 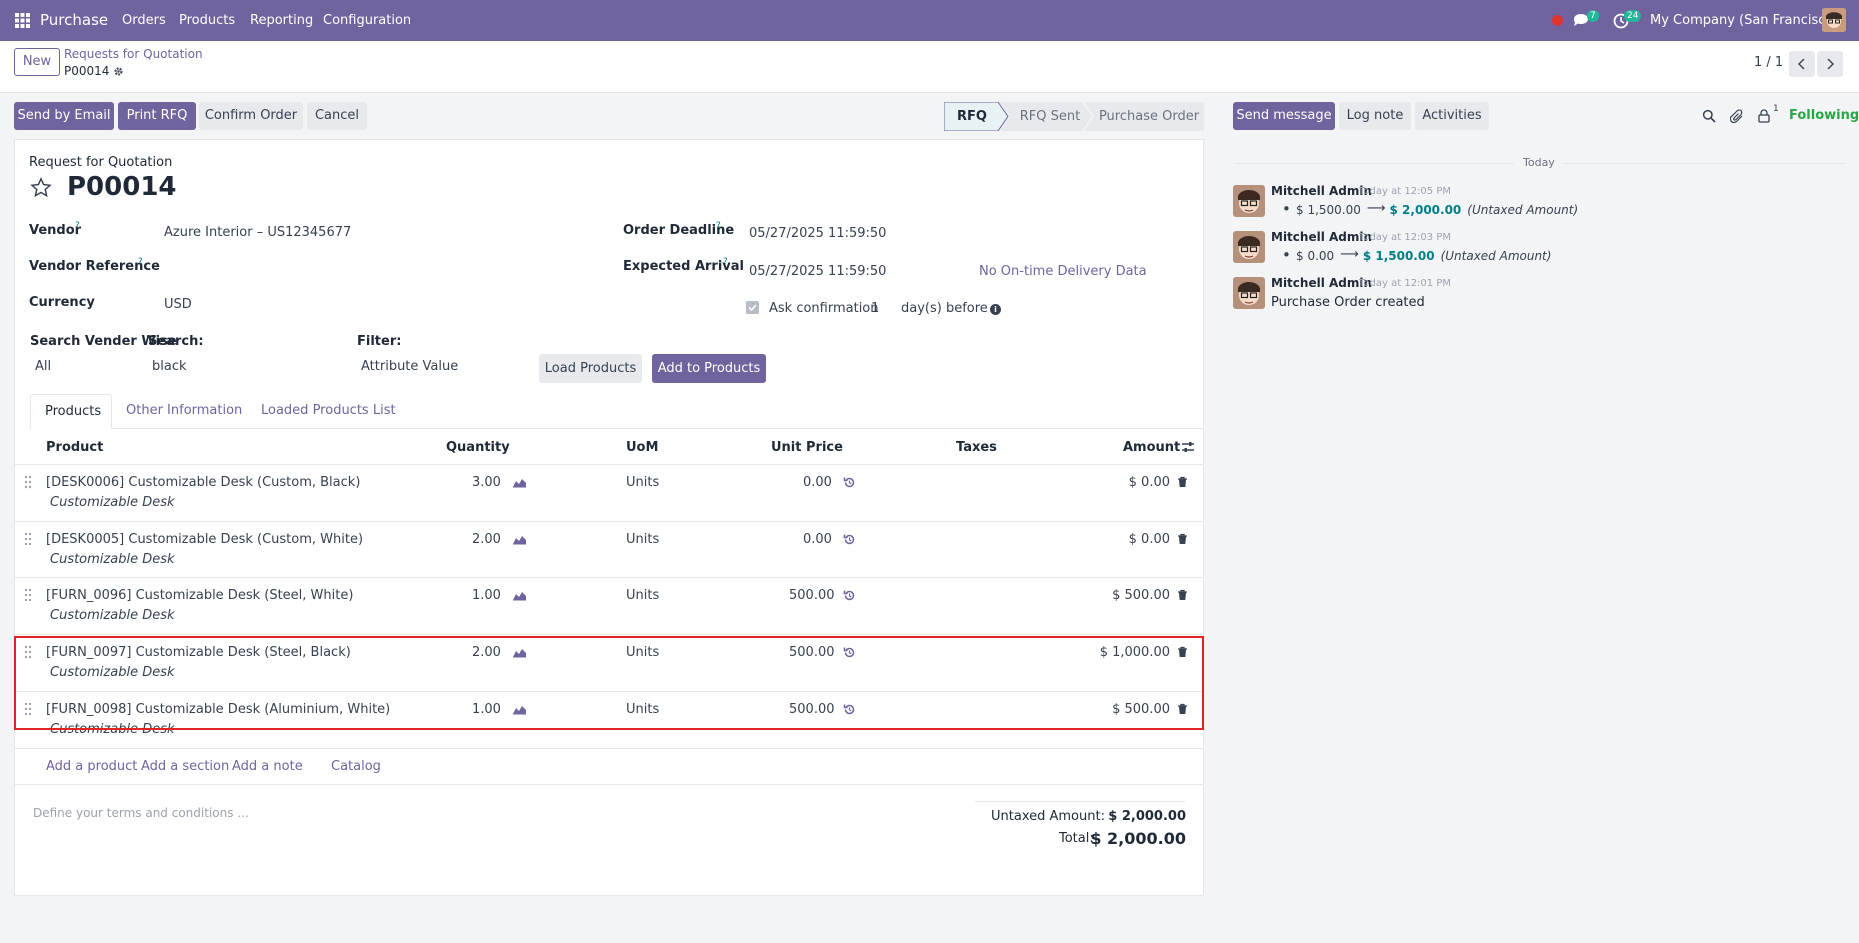 I want to click on line-unit-price: 500.00, so click(x=812, y=595).